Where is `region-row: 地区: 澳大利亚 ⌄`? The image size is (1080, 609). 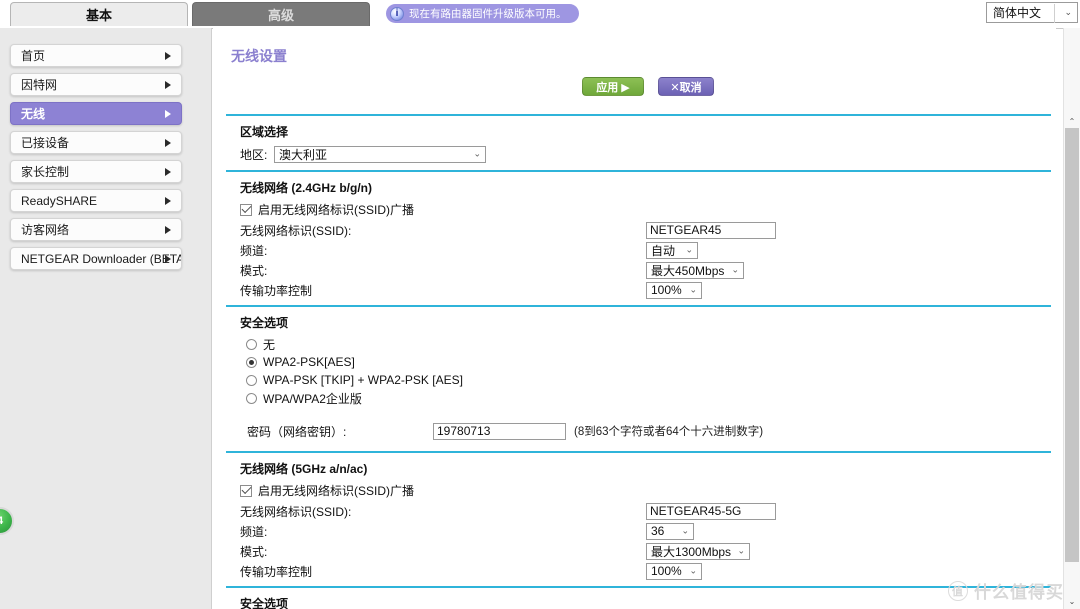
region-row: 地区: 澳大利亚 ⌄ is located at coordinates (645, 154).